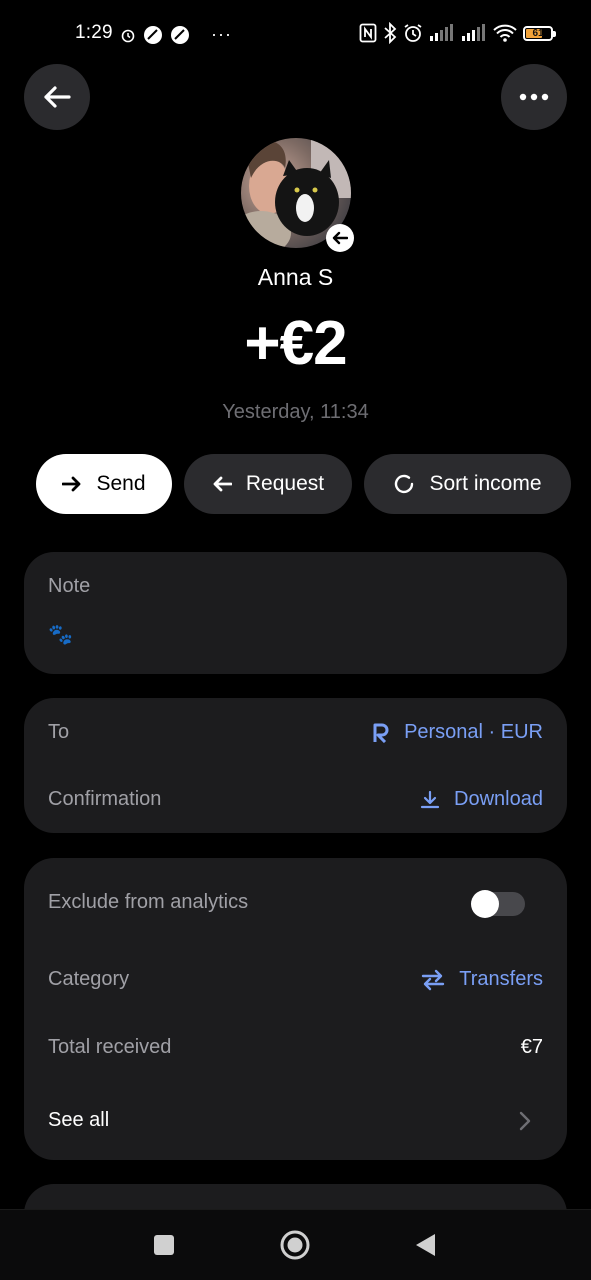 The height and width of the screenshot is (1280, 591). I want to click on see-all-row: See all, so click(295, 1121).